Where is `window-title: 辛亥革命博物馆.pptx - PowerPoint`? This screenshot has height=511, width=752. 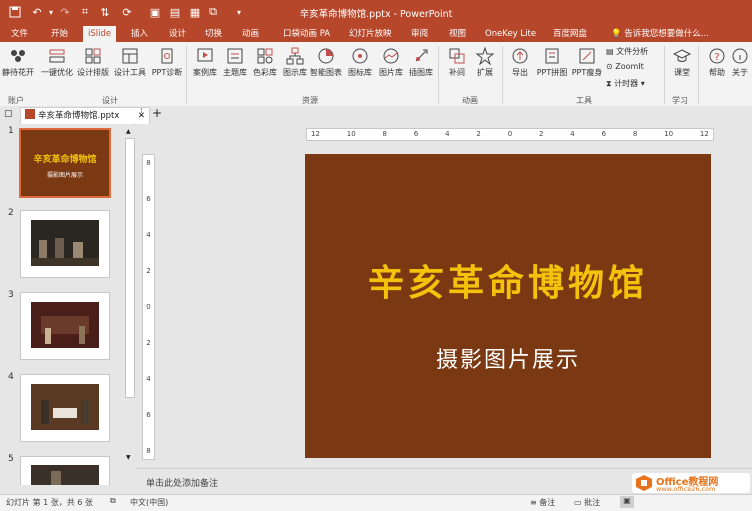 window-title: 辛亥革命博物馆.pptx - PowerPoint is located at coordinates (376, 14).